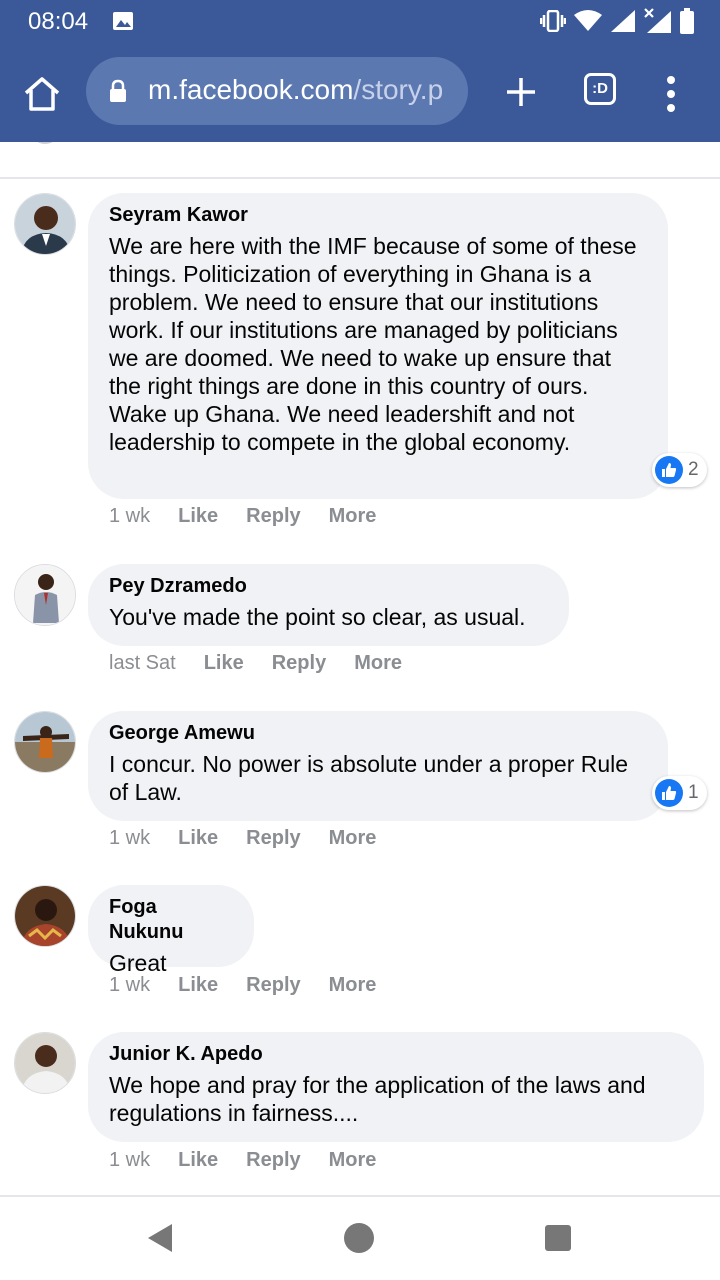  Describe the element at coordinates (588, 20) in the screenshot. I see `wifi-icon` at that location.